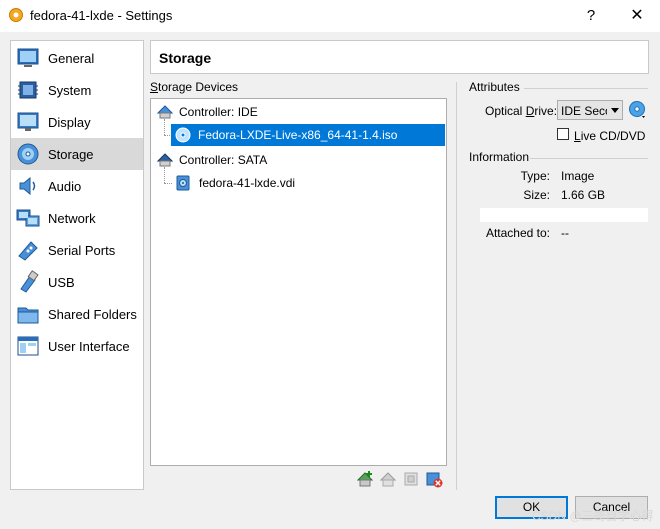 Image resolution: width=660 pixels, height=529 pixels. I want to click on storage-icon, so click(28, 154).